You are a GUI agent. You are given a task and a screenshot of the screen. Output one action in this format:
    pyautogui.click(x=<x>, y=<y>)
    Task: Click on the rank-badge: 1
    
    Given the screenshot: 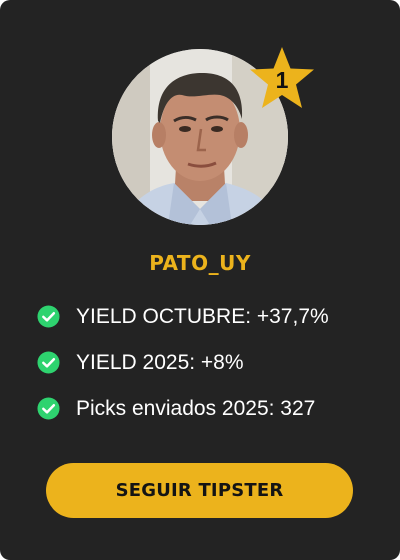 What is the action you would take?
    pyautogui.click(x=282, y=78)
    